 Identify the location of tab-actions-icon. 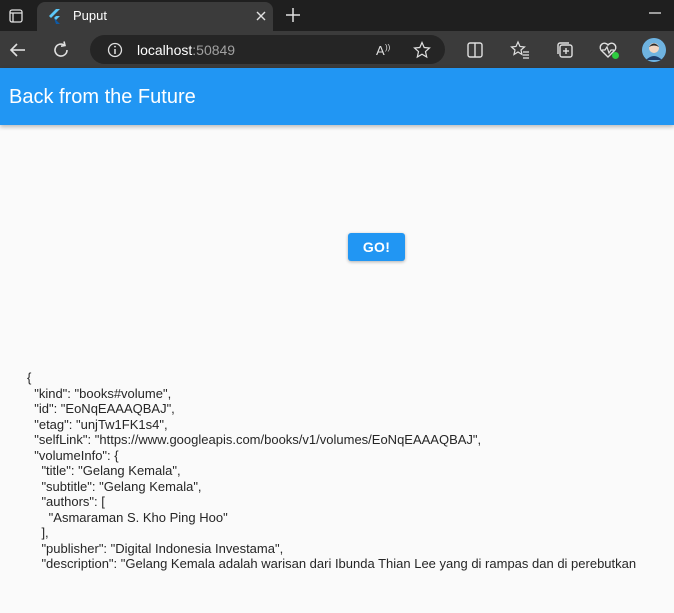
(15, 15).